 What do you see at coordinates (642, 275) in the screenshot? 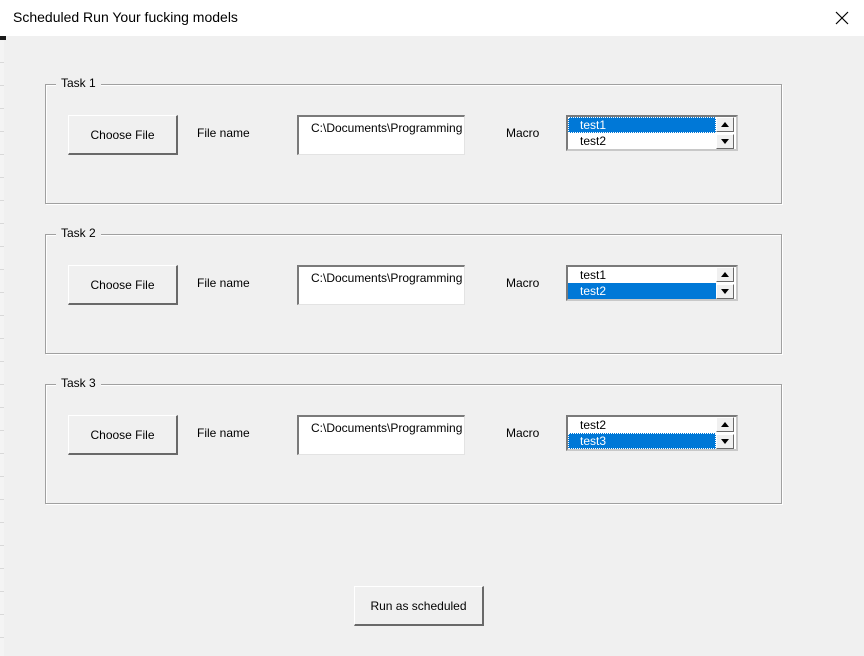
I see `task-2-macro-option: test1` at bounding box center [642, 275].